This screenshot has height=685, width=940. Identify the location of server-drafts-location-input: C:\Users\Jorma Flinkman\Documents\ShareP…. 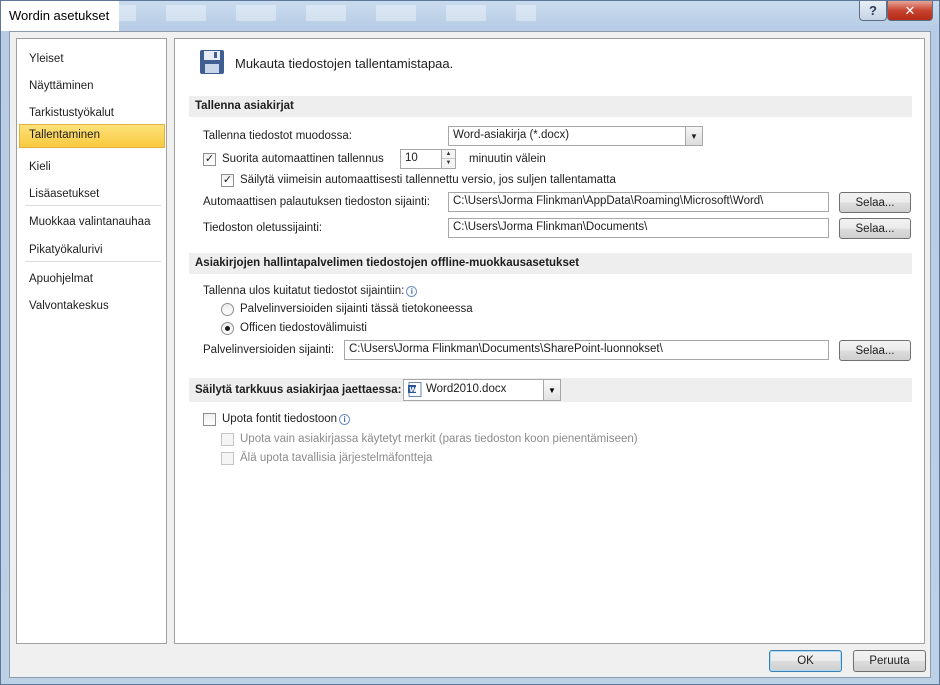
(586, 350).